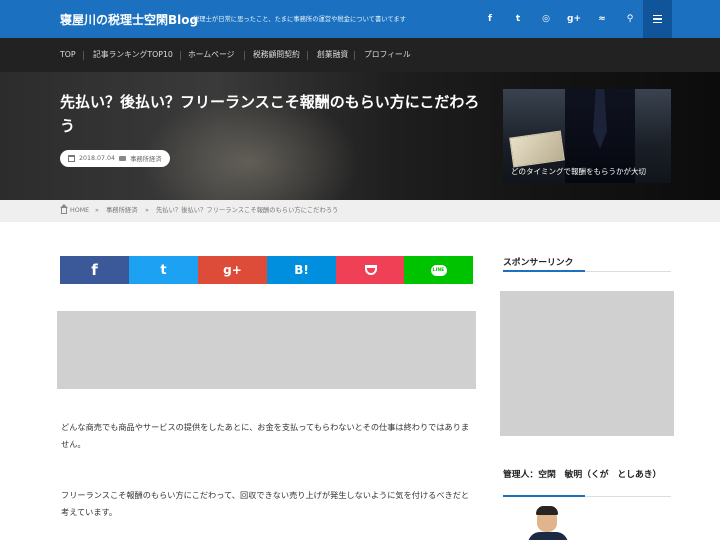  I want to click on hatena-bookmark-icon: B!, so click(301, 270).